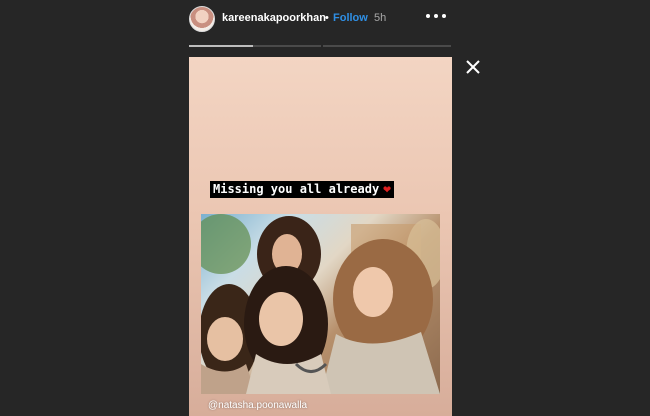 This screenshot has width=650, height=416. Describe the element at coordinates (296, 189) in the screenshot. I see `caption-text: Missing you all already` at that location.